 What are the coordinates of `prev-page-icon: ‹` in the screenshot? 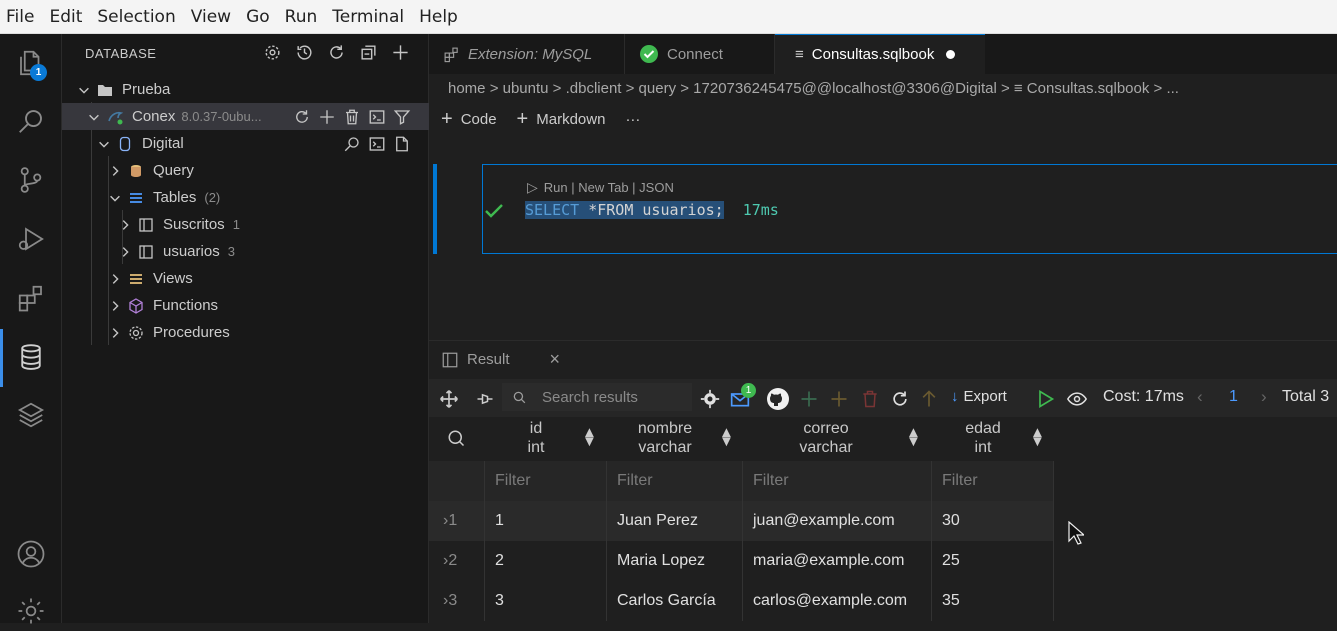 It's located at (1200, 397).